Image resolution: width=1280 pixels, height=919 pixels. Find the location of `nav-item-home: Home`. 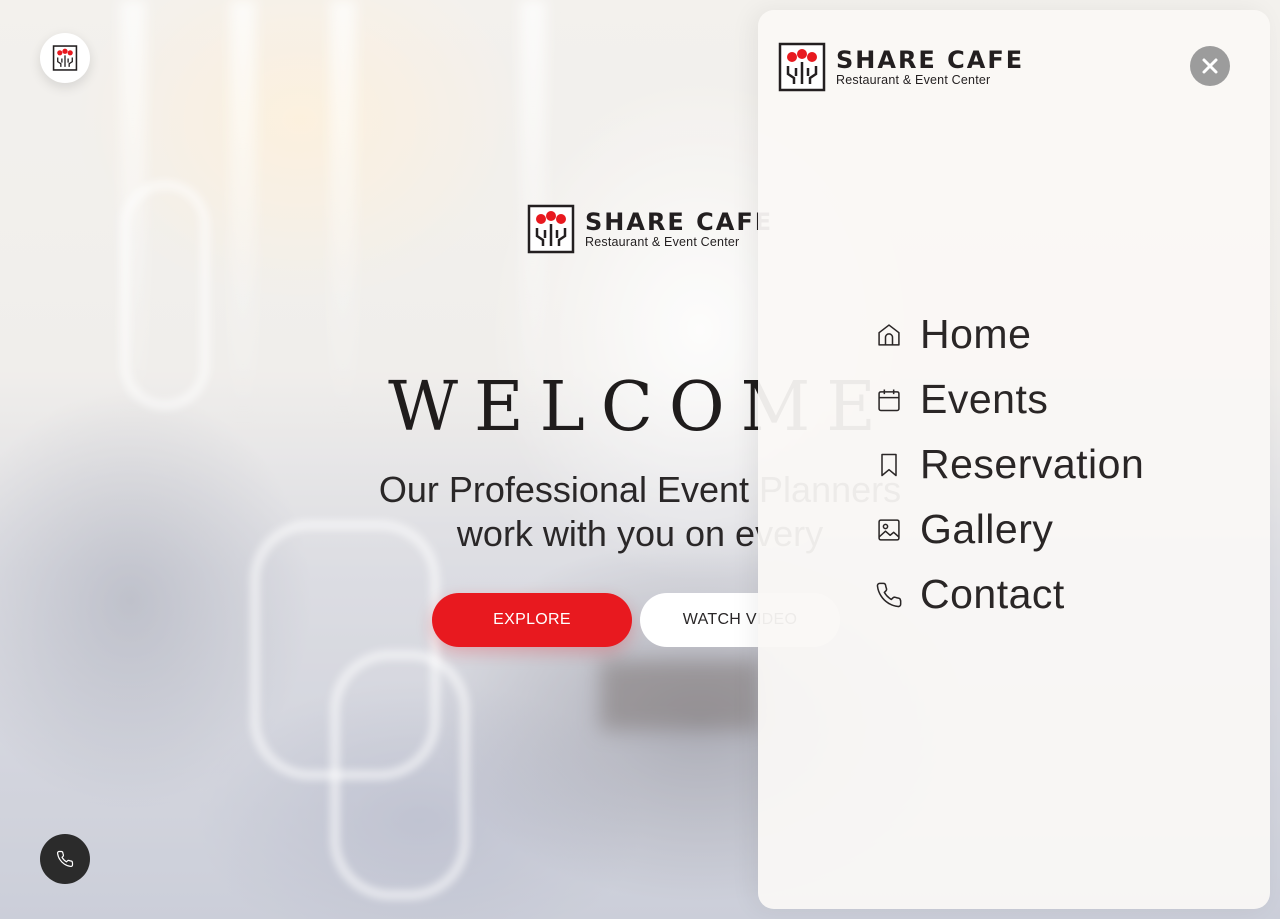

nav-item-home: Home is located at coordinates (1009, 334).